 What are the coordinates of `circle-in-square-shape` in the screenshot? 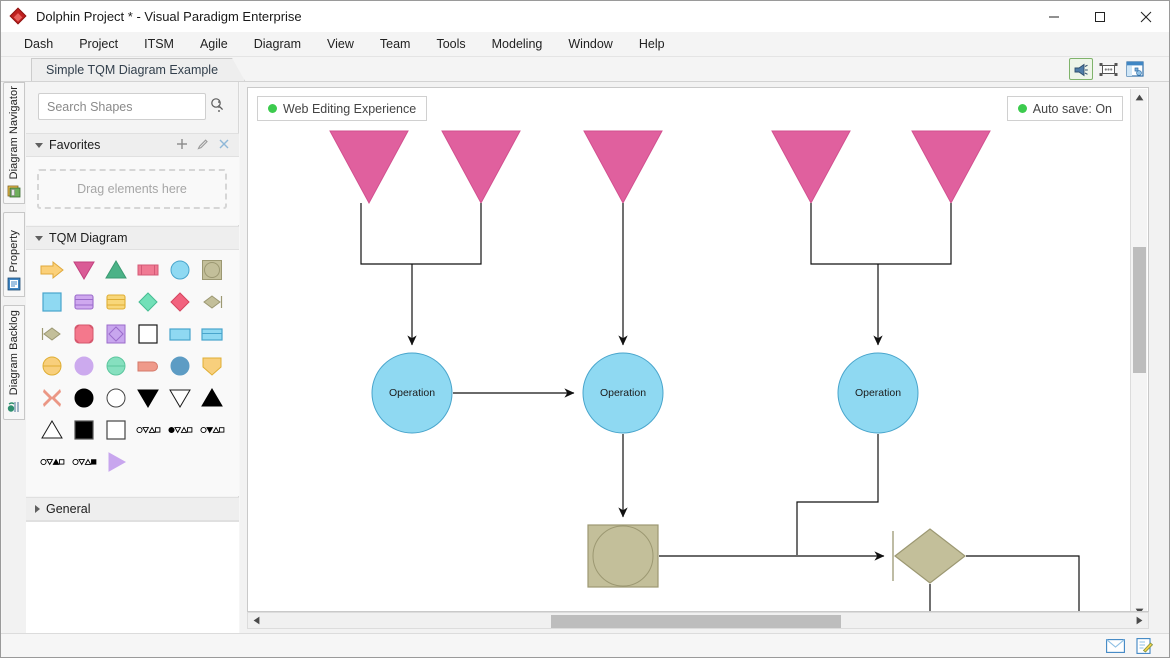 It's located at (212, 270).